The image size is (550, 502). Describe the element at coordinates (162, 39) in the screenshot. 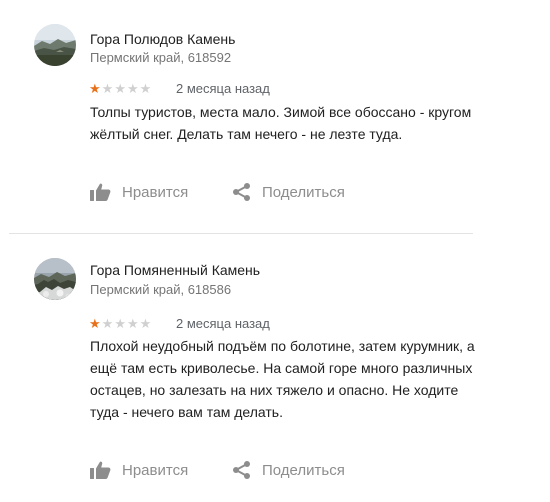

I see `place-name: Гора Полюдов Камень` at that location.